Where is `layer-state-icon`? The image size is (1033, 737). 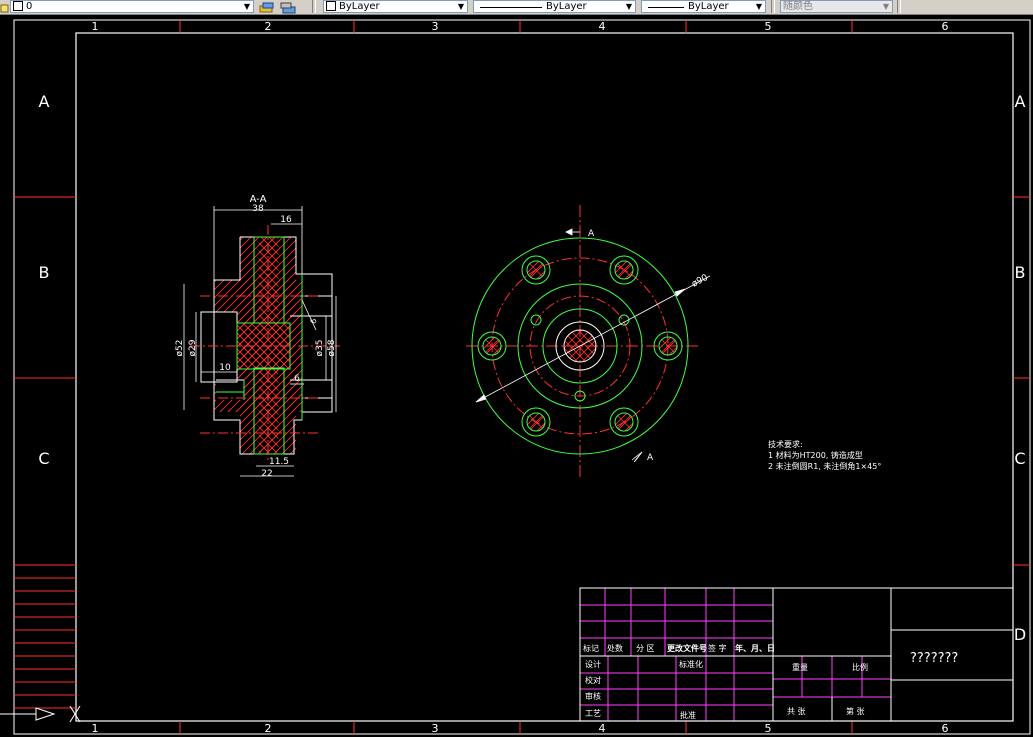
layer-state-icon is located at coordinates (5, 6).